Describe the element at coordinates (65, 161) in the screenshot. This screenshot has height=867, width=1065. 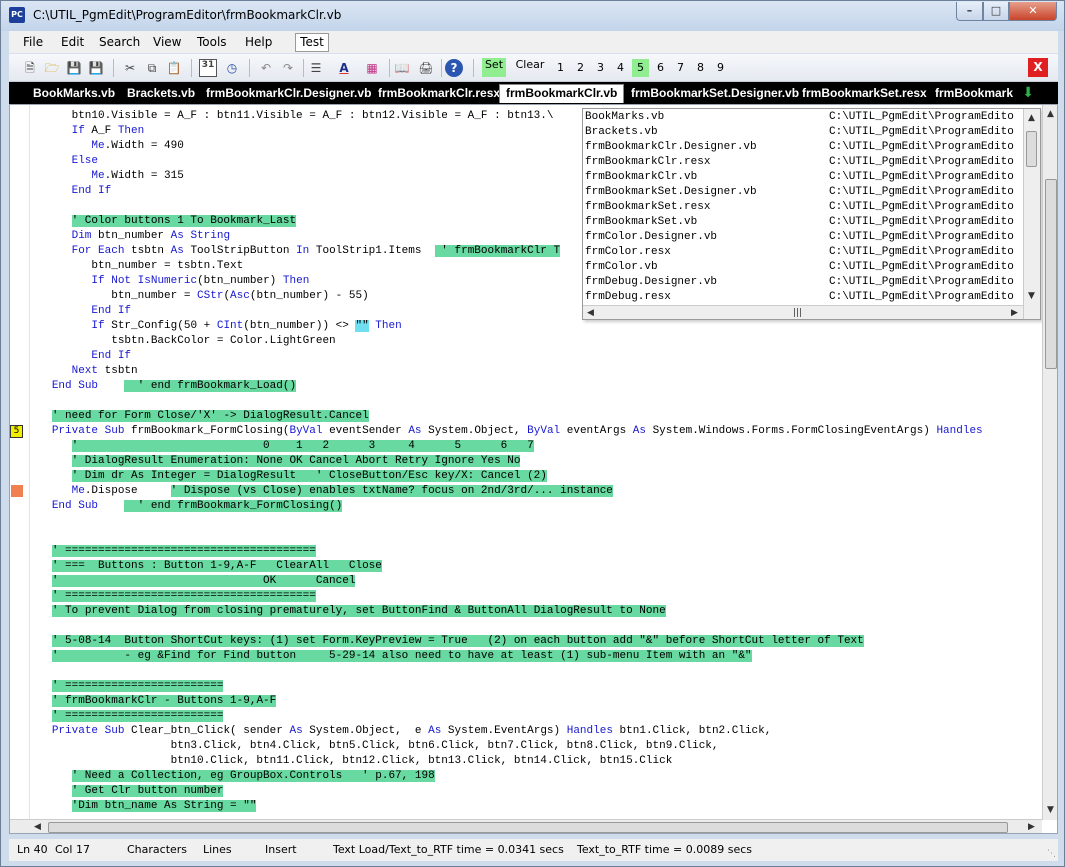
I see `code-line: Else` at that location.